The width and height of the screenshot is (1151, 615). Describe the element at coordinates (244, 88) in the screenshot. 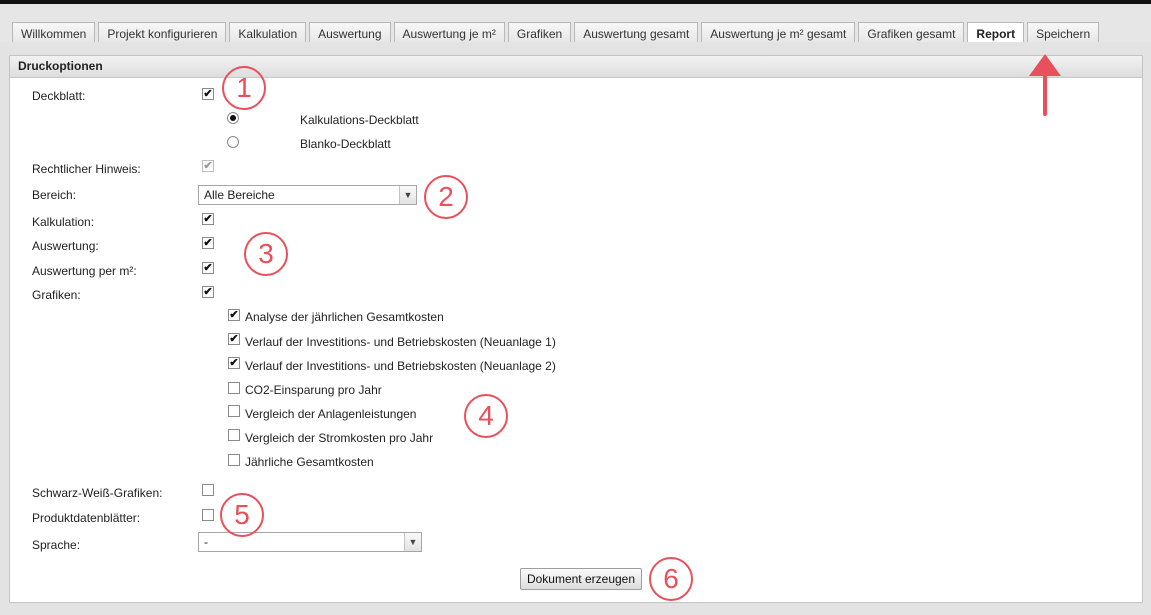

I see `annotation-marker: 1` at that location.